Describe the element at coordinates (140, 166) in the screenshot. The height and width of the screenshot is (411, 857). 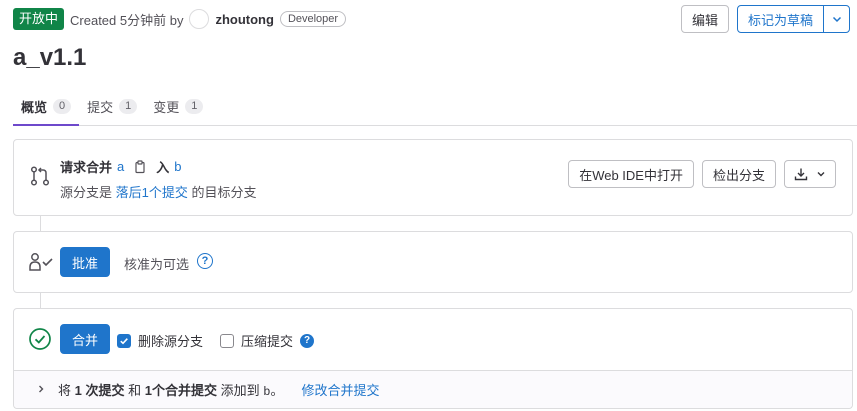
I see `copy-icon` at that location.